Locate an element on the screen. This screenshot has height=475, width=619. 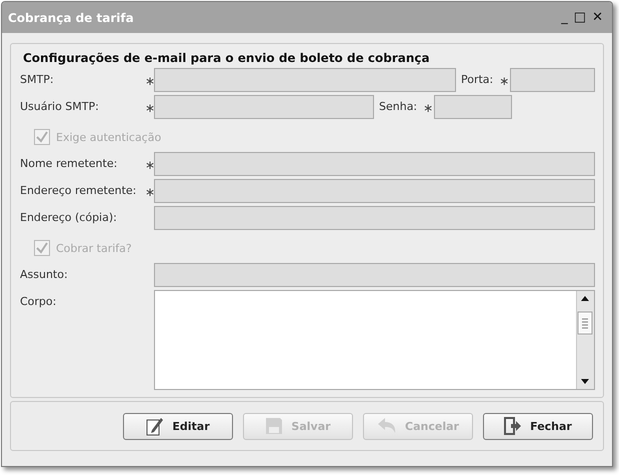
checkbox-label: Cobrar tarifa? is located at coordinates (94, 248).